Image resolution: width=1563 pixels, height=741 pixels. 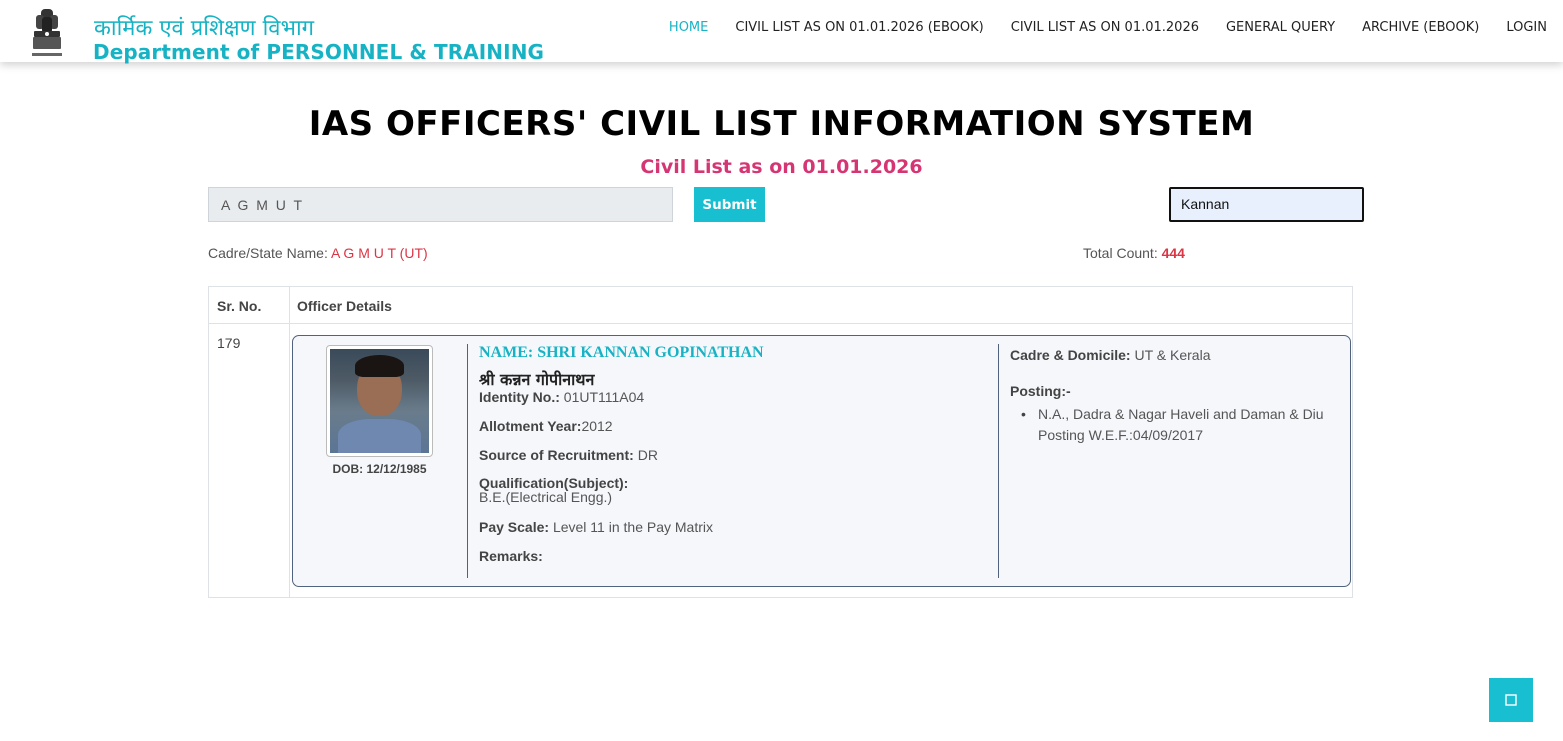 I want to click on identity-field: Identity No.: 01UT111A04, so click(x=561, y=397).